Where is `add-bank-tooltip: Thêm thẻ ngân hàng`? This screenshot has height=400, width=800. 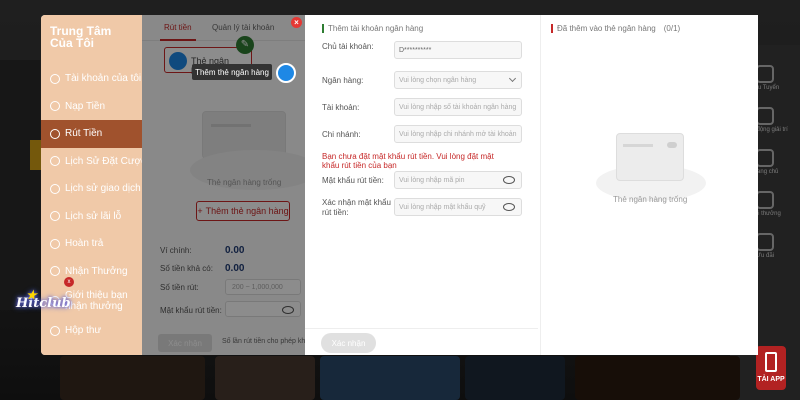
add-bank-tooltip: Thêm thẻ ngân hàng is located at coordinates (232, 72).